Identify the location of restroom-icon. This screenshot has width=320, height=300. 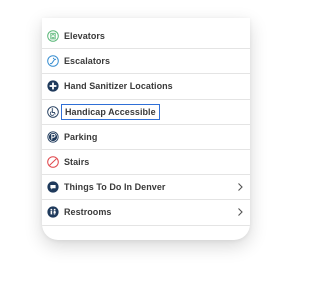
(53, 212).